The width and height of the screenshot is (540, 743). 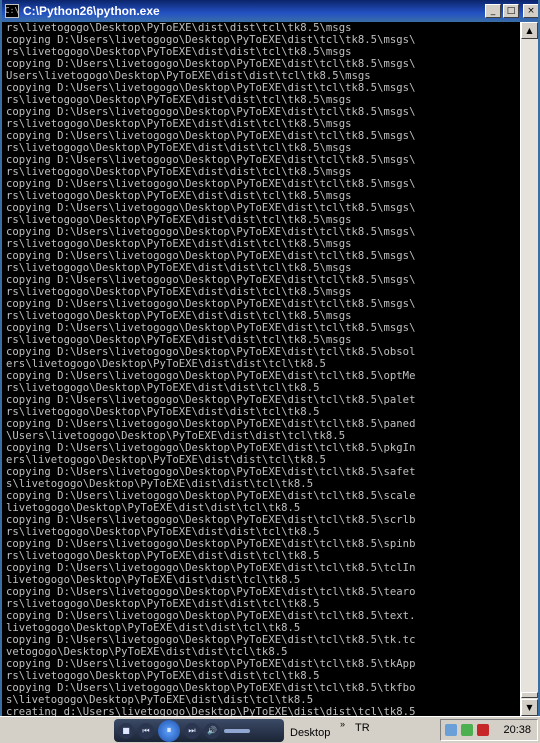 I want to click on scroll-up-button: ▲, so click(x=529, y=30).